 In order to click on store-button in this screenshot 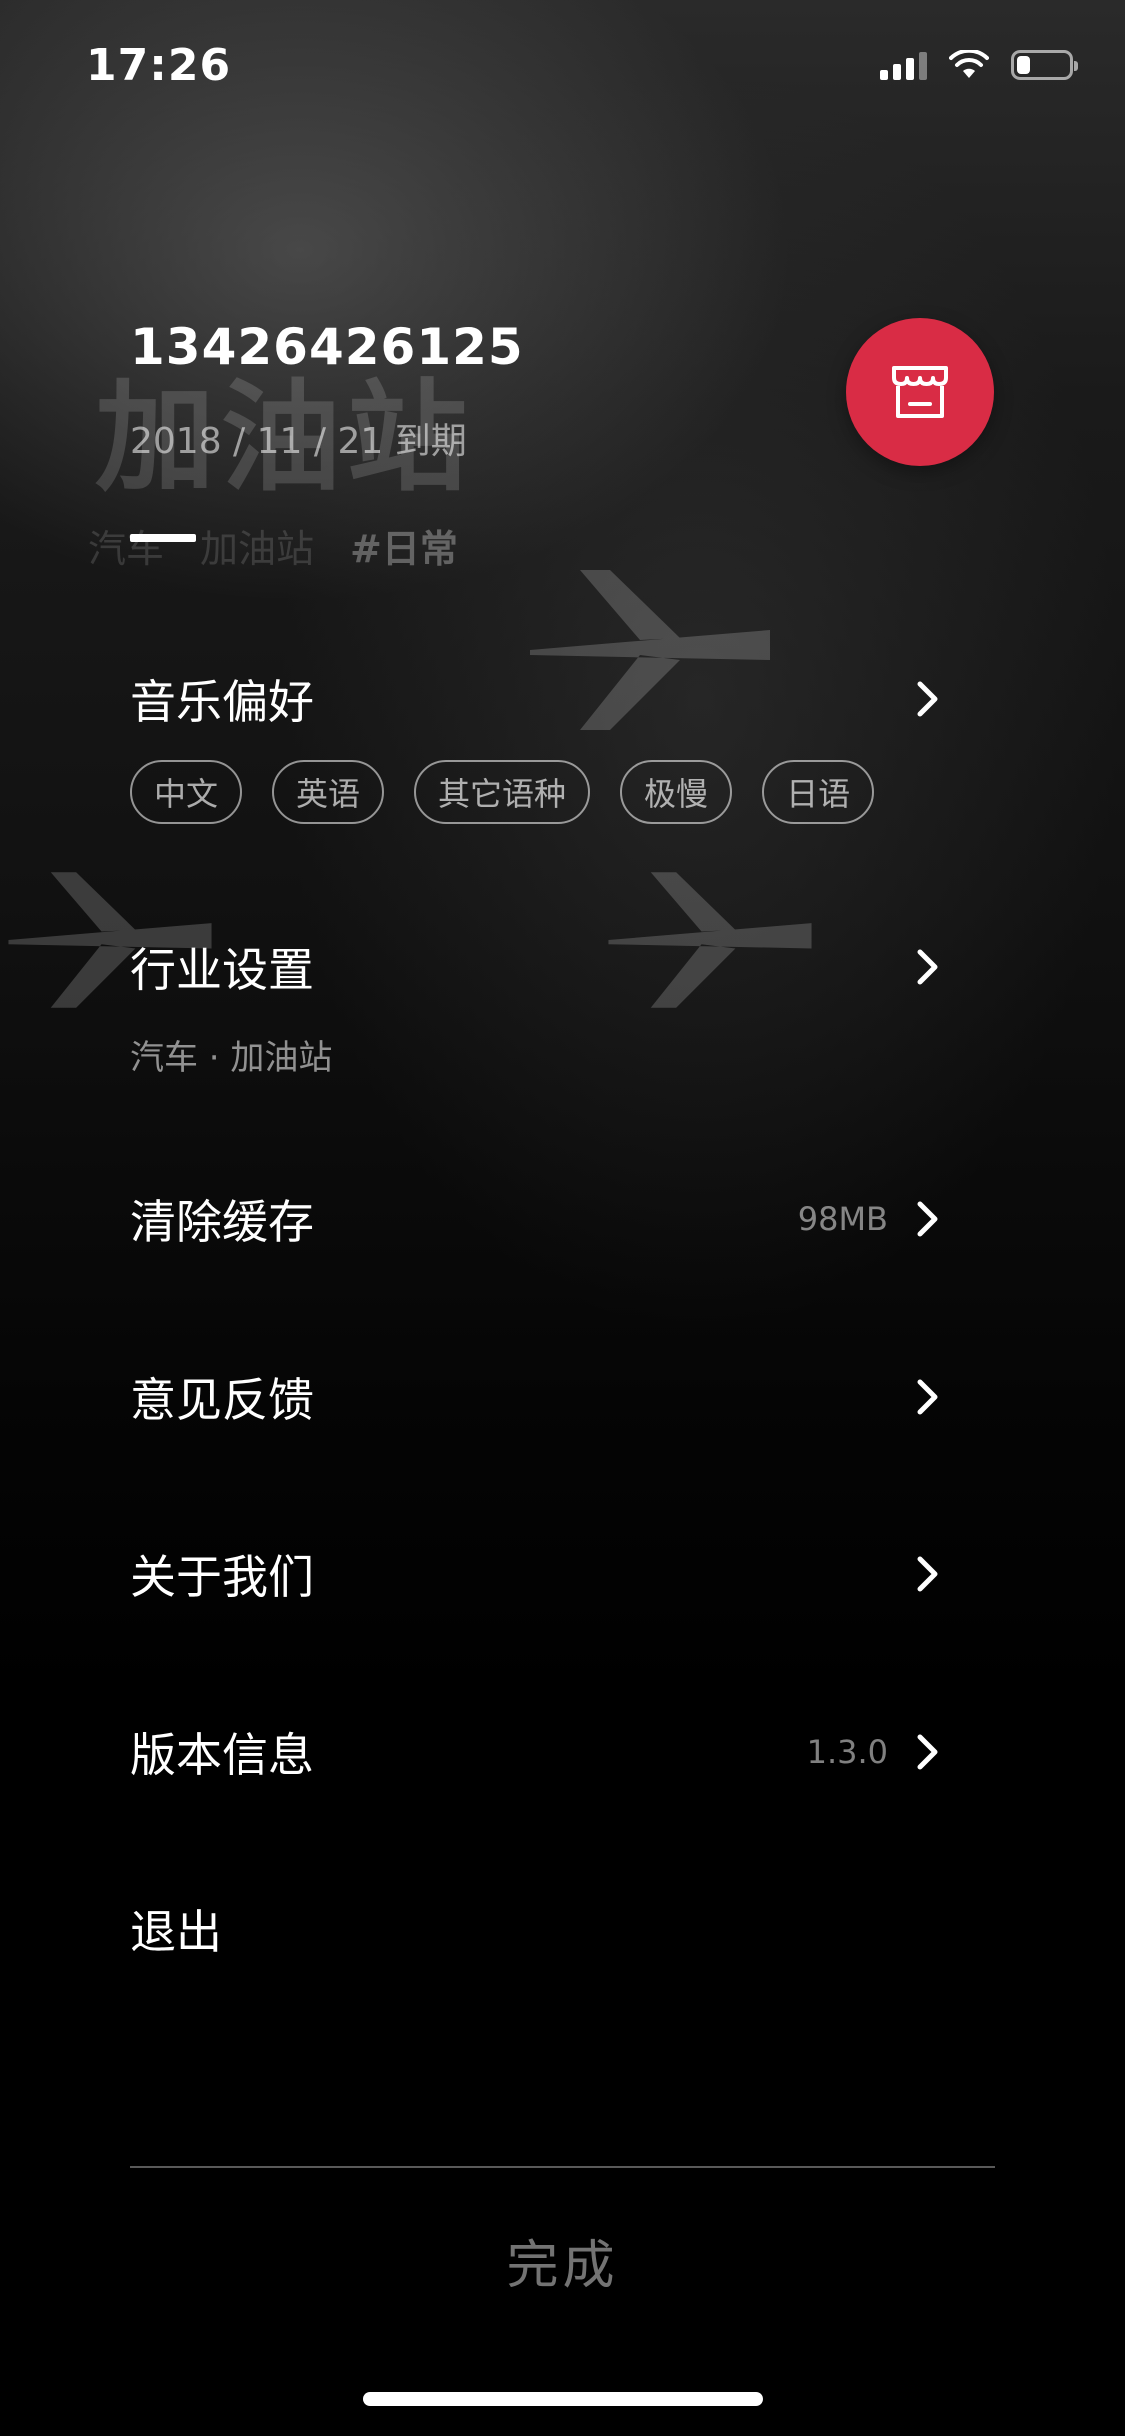, I will do `click(920, 392)`.